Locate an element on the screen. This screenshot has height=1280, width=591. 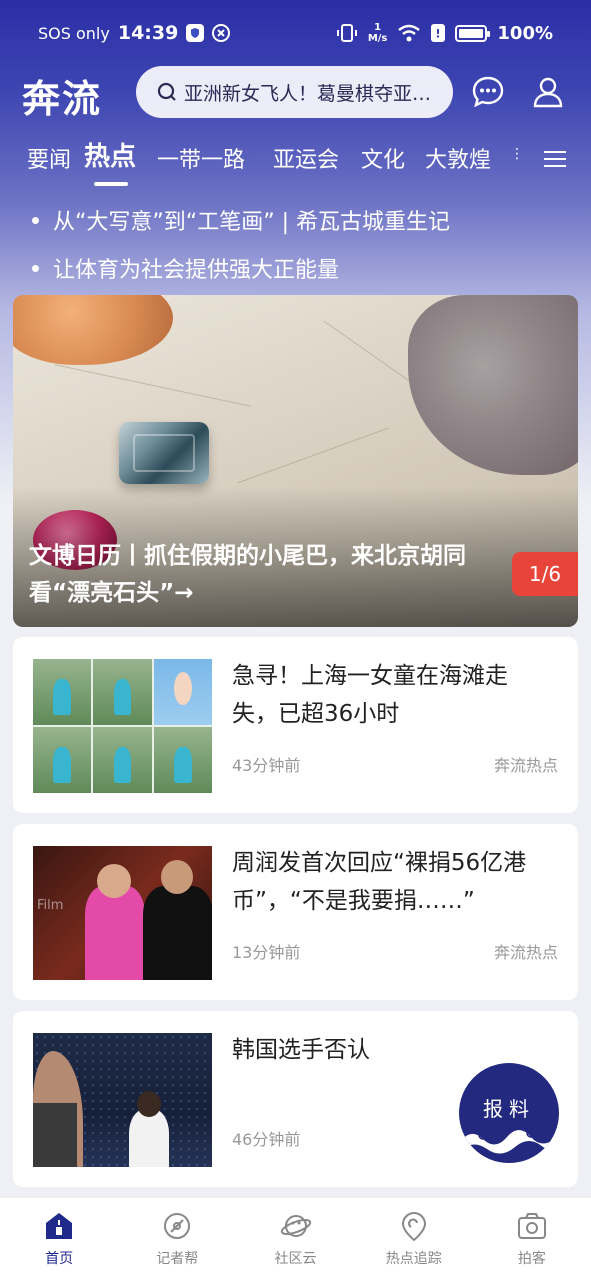
news-title: 急寻！上海一女童在海滩走失，已超36小时 is located at coordinates (370, 695).